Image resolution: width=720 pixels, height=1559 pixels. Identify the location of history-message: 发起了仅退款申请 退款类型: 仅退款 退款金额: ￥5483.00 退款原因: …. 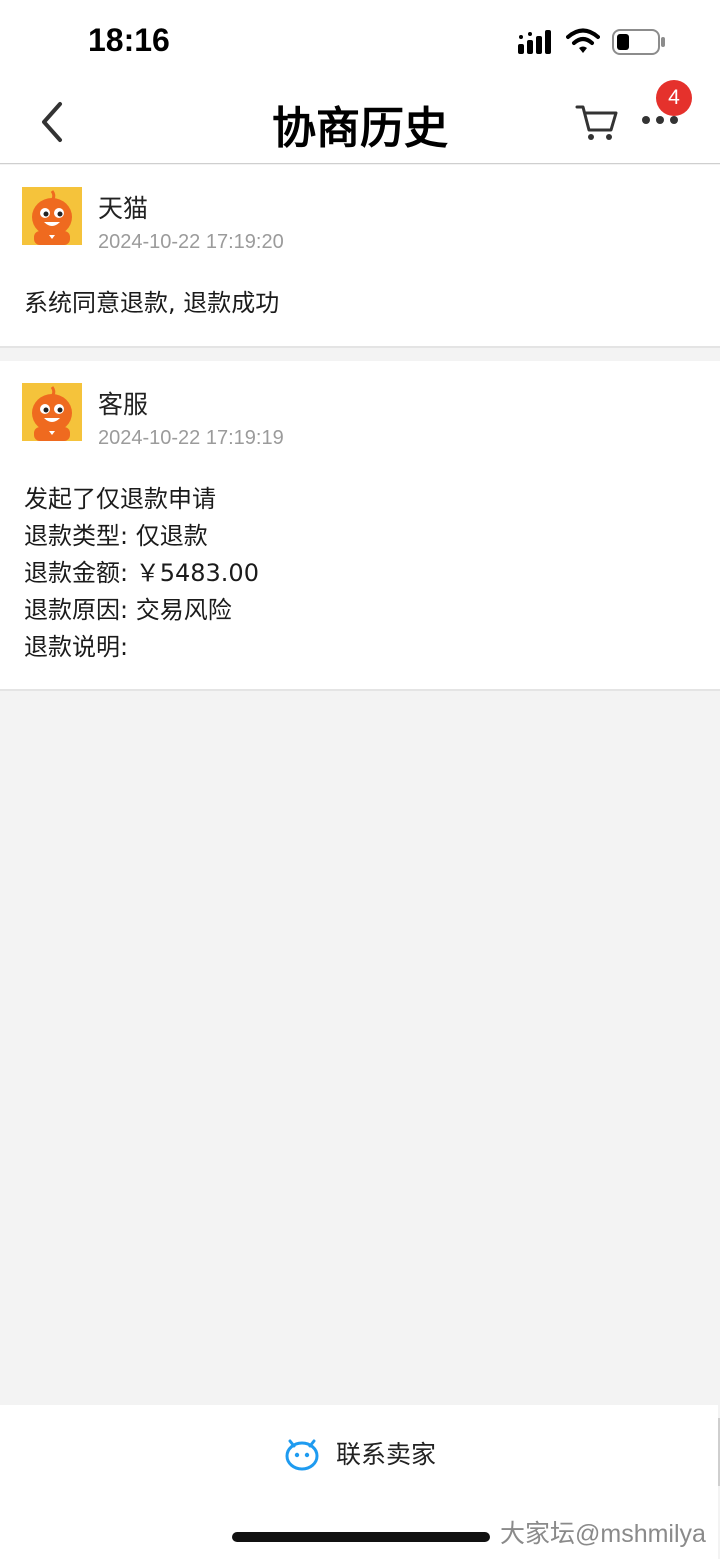
(141, 573).